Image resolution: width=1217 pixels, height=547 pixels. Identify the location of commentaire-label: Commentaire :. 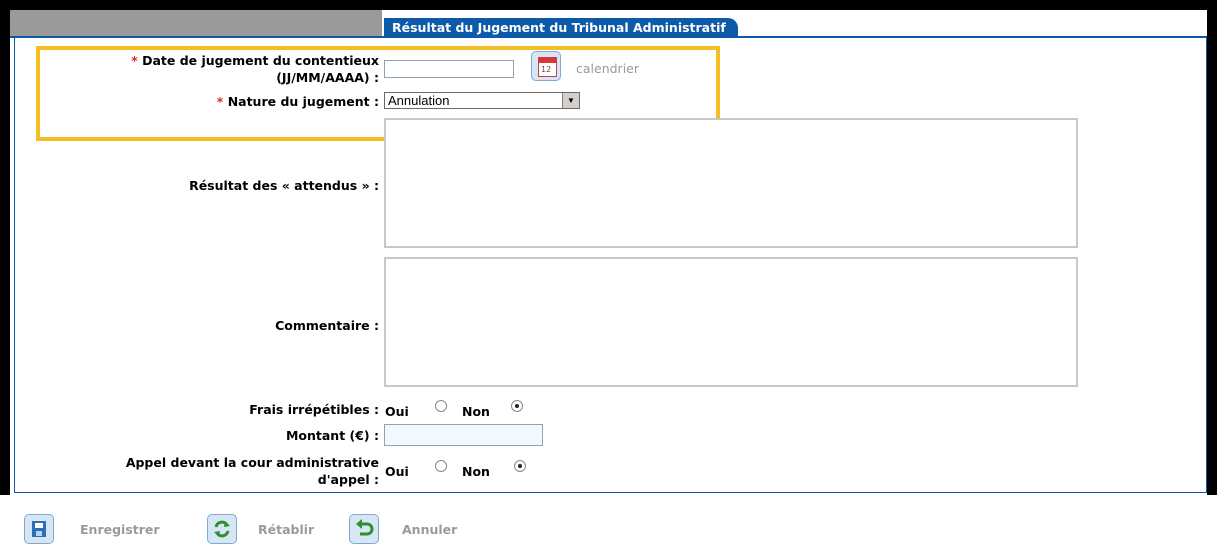
(327, 325).